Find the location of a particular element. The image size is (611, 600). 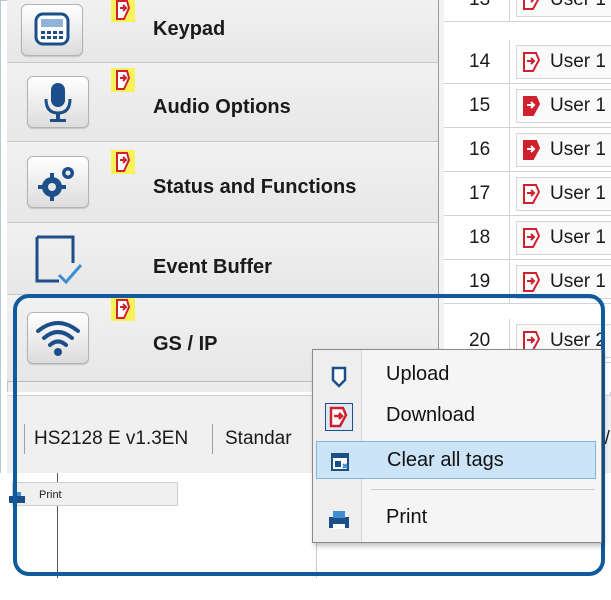

clear-tags-icon is located at coordinates (340, 462).